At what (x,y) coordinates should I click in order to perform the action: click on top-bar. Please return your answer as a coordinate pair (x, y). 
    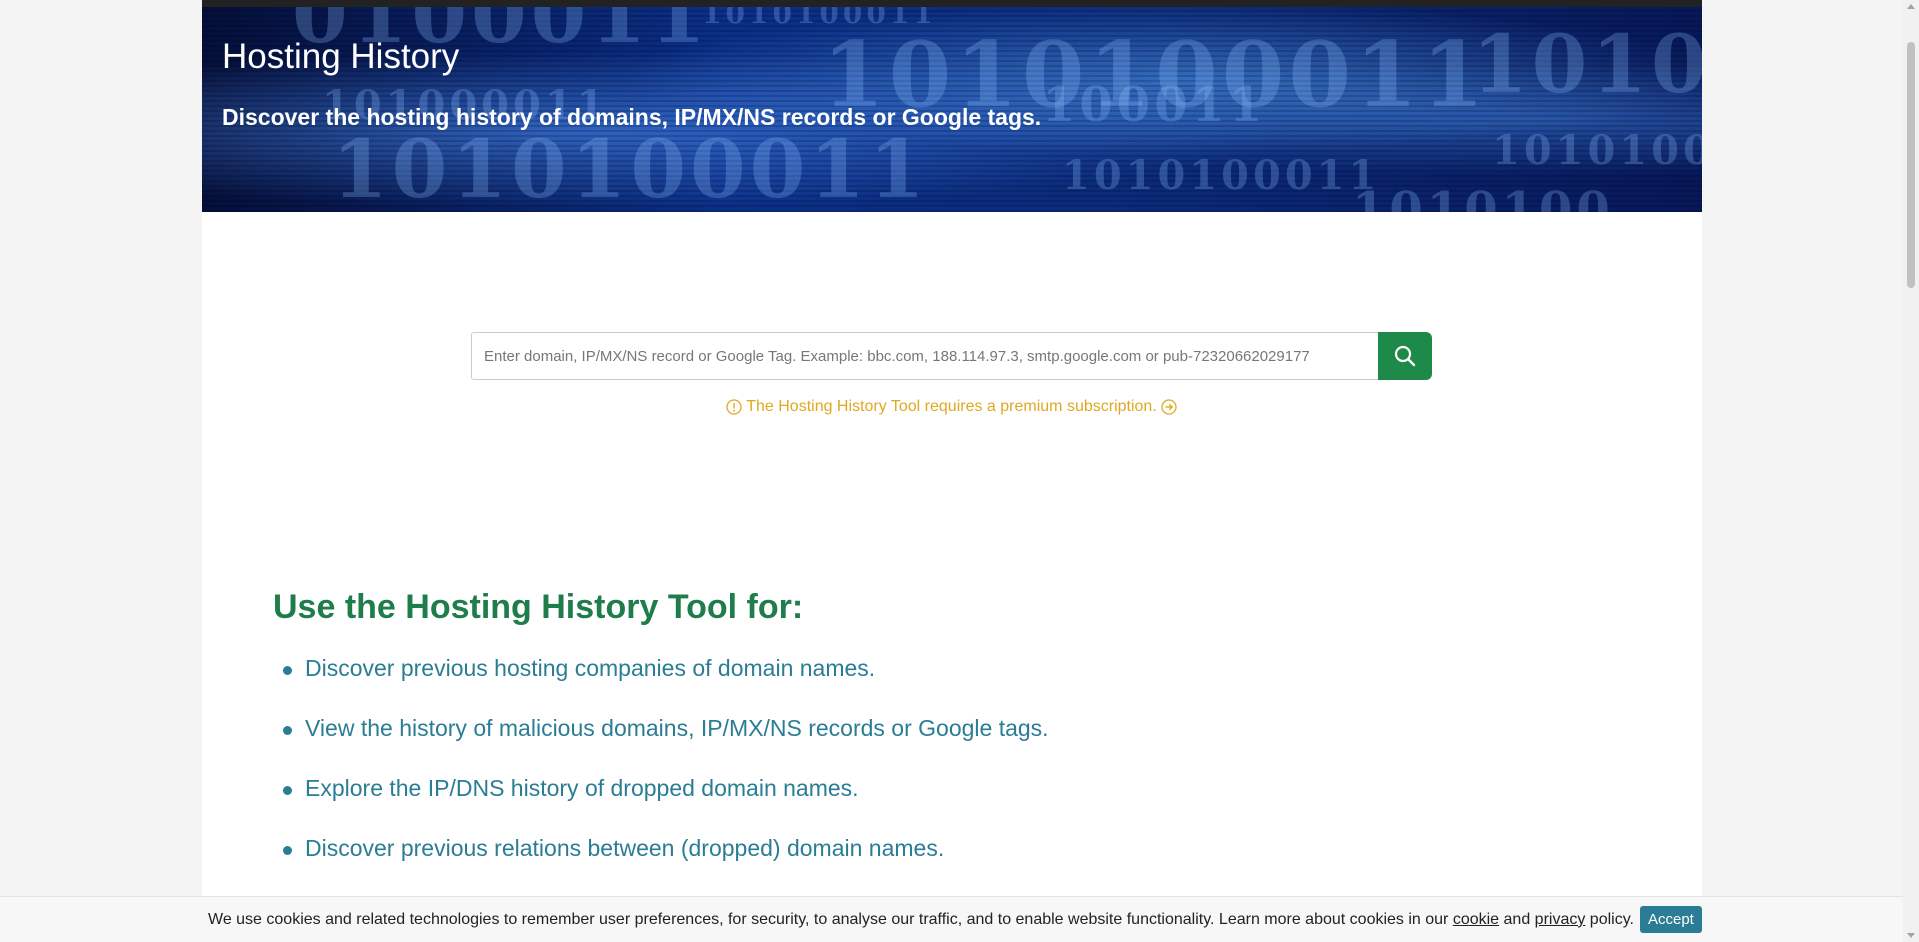
    Looking at the image, I should click on (952, 3).